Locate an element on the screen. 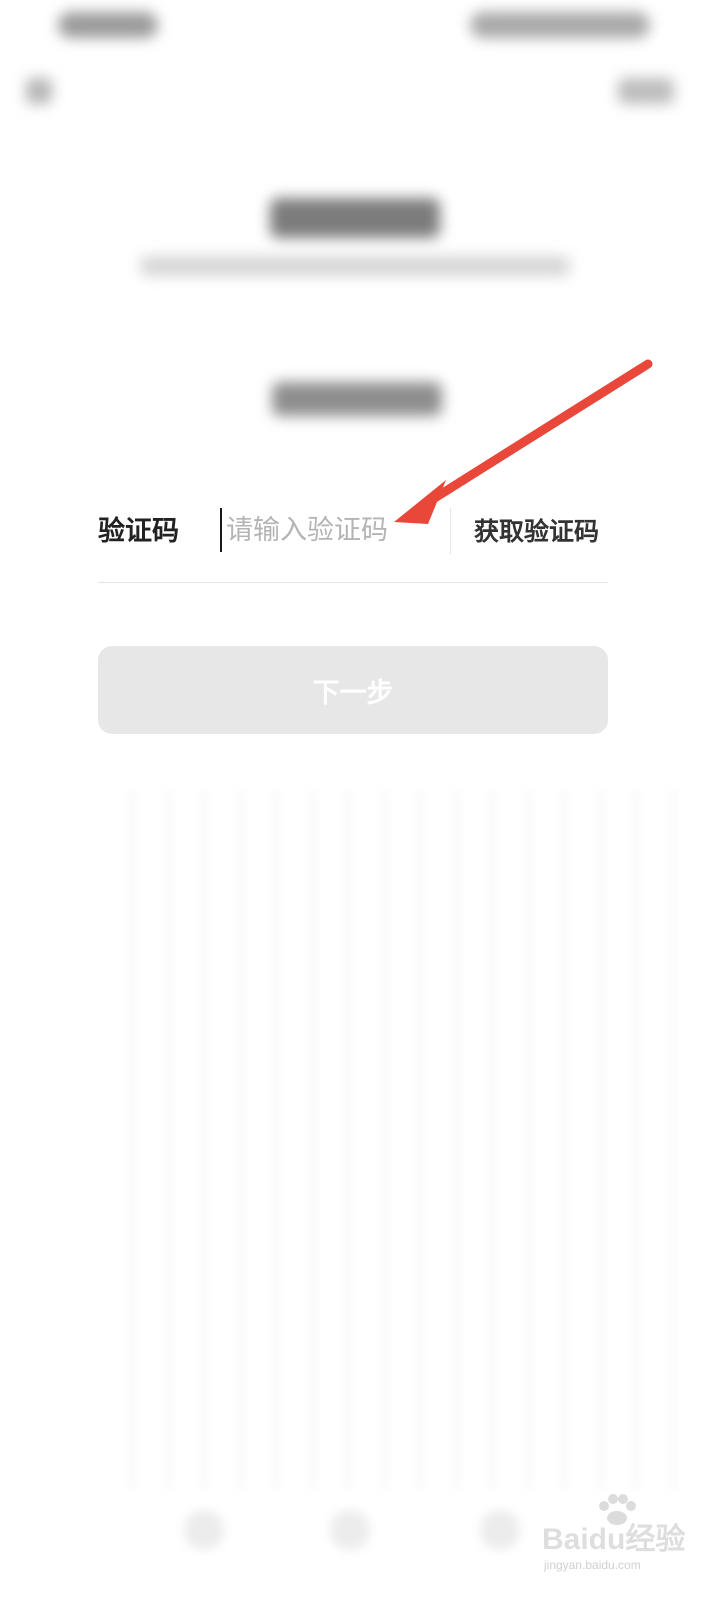 Image resolution: width=720 pixels, height=1600 pixels. page-title-obscured is located at coordinates (355, 218).